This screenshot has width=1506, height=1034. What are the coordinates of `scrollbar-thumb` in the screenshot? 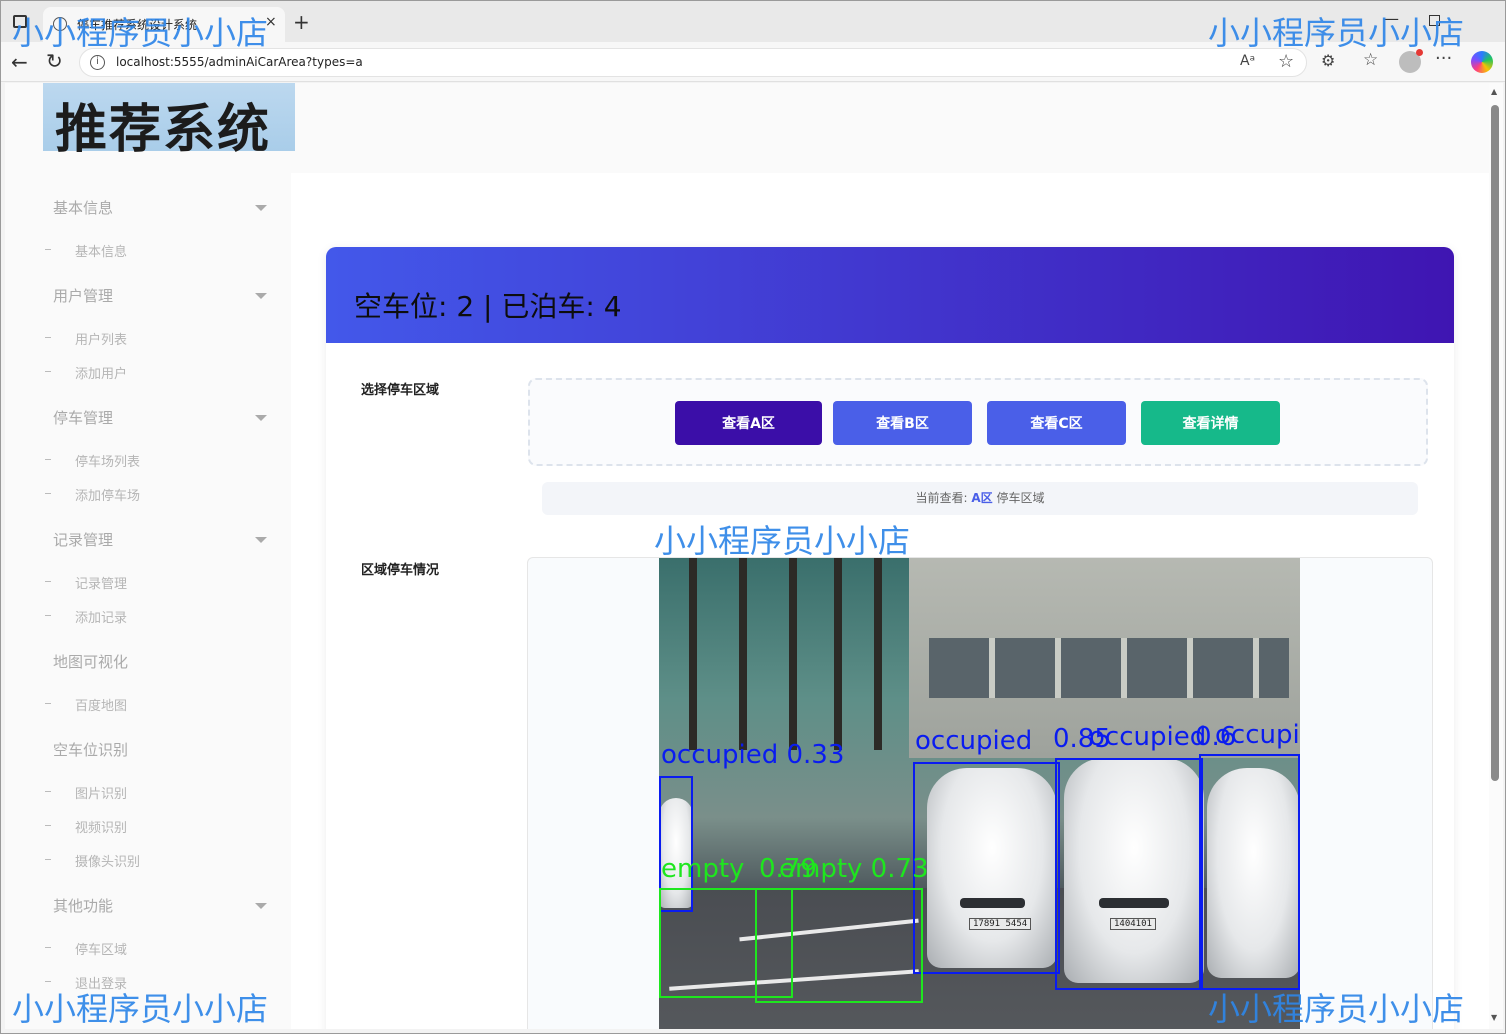 It's located at (1495, 443).